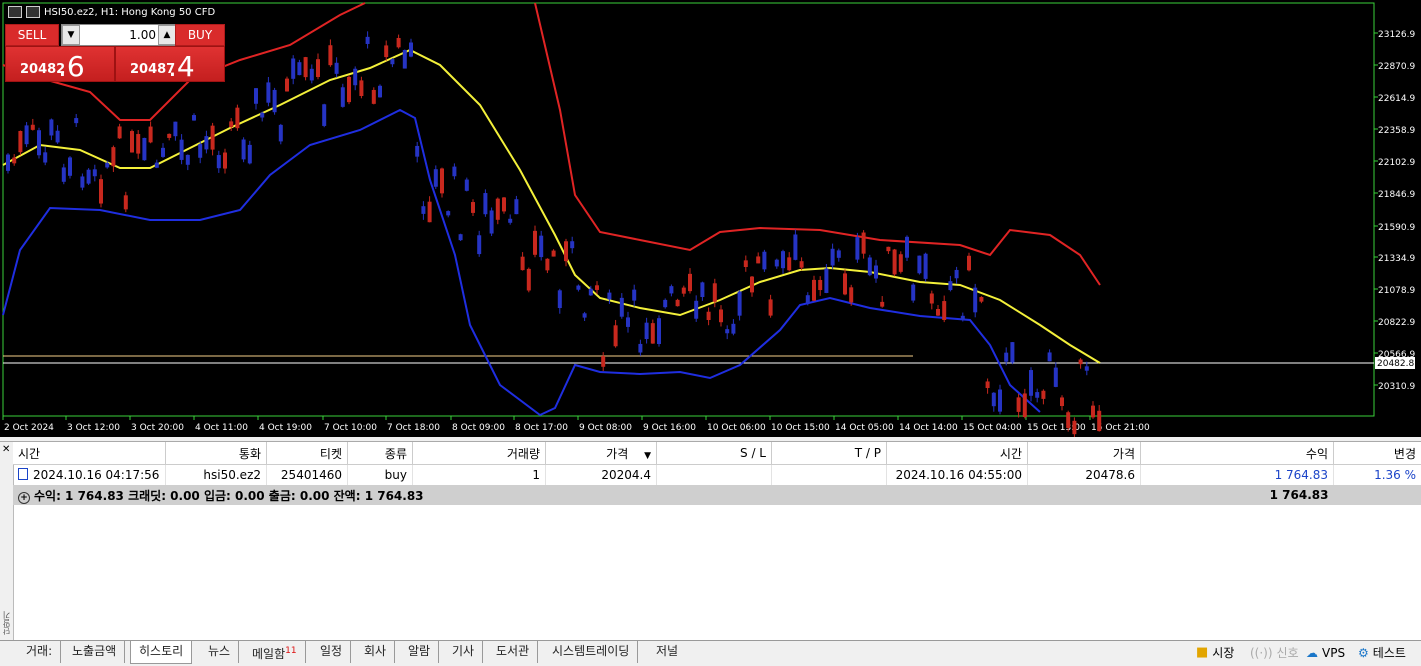  I want to click on expand-plus-icon: +, so click(24, 498).